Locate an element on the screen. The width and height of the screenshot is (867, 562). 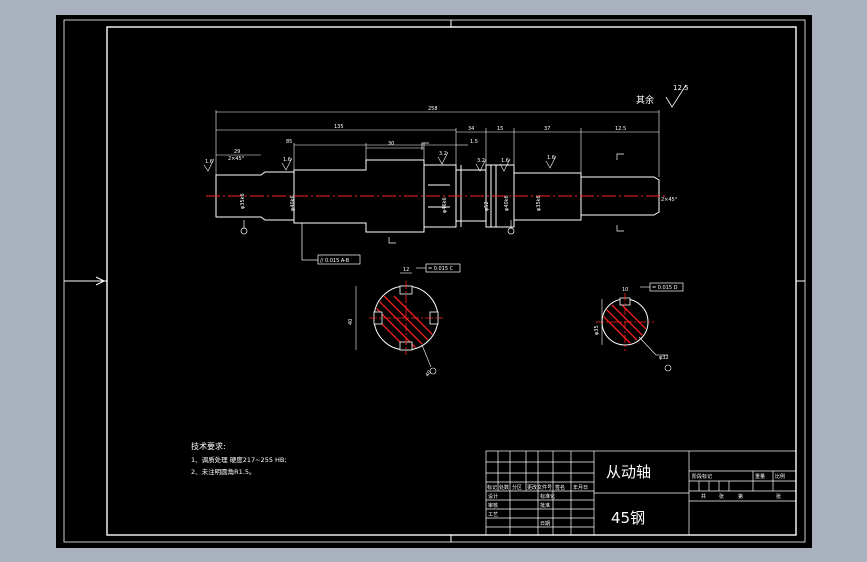
lbl-weight: 重量 is located at coordinates (760, 476).